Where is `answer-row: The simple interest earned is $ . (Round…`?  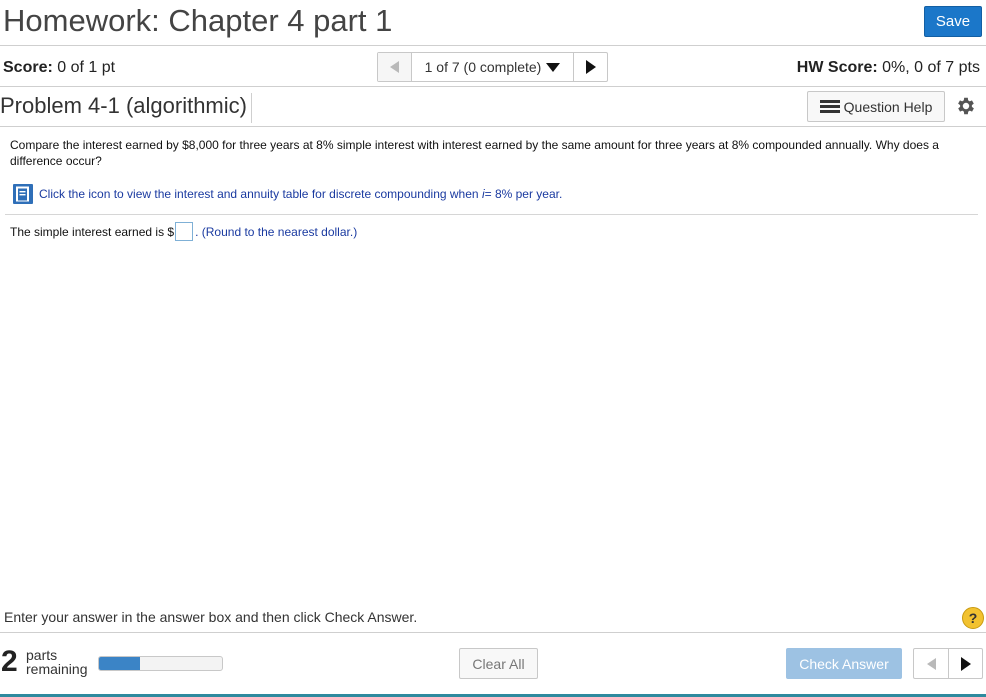 answer-row: The simple interest earned is $ . (Round… is located at coordinates (183, 231).